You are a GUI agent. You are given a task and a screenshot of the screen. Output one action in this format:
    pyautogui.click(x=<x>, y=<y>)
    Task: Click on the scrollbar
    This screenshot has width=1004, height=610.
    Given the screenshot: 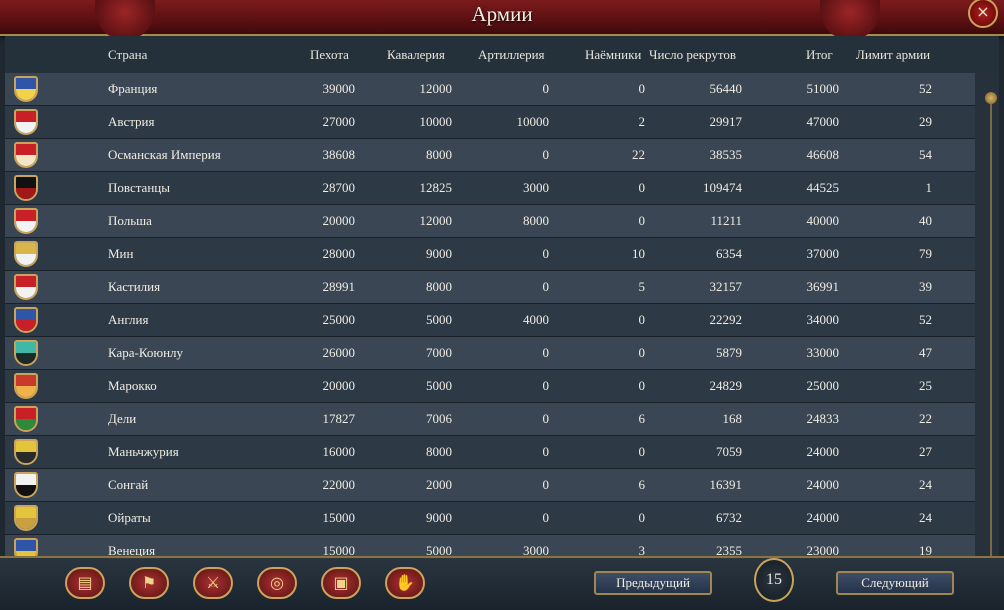 What is the action you would take?
    pyautogui.click(x=991, y=330)
    